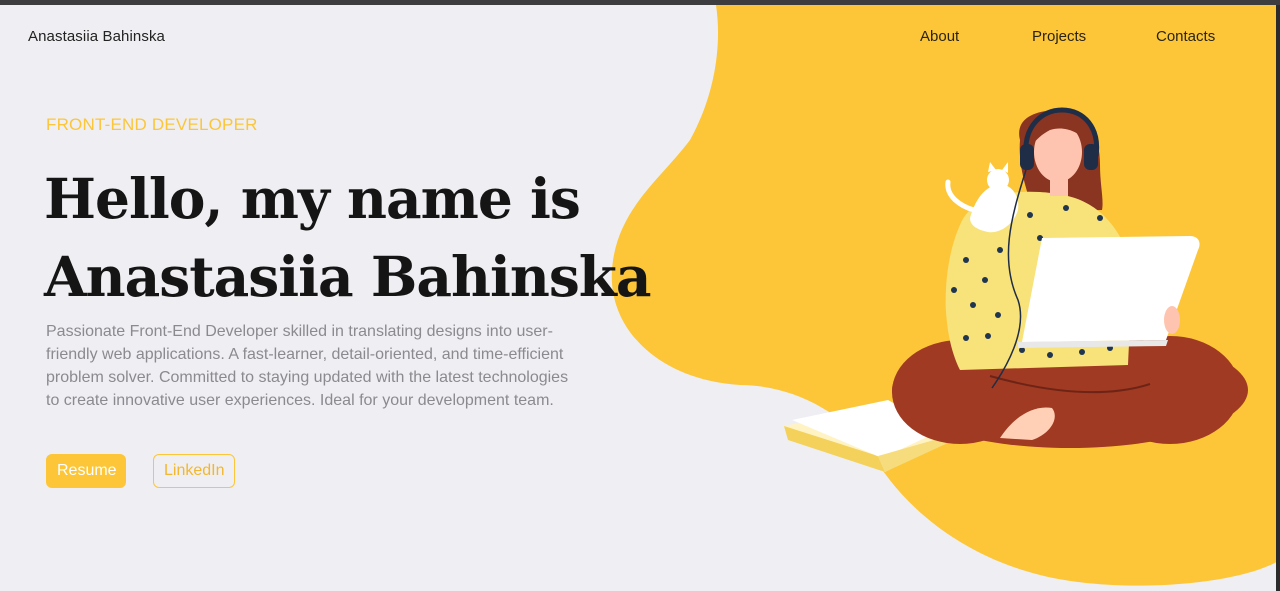 This screenshot has width=1280, height=591. I want to click on headline-line-1: Hello, my name is, so click(312, 198).